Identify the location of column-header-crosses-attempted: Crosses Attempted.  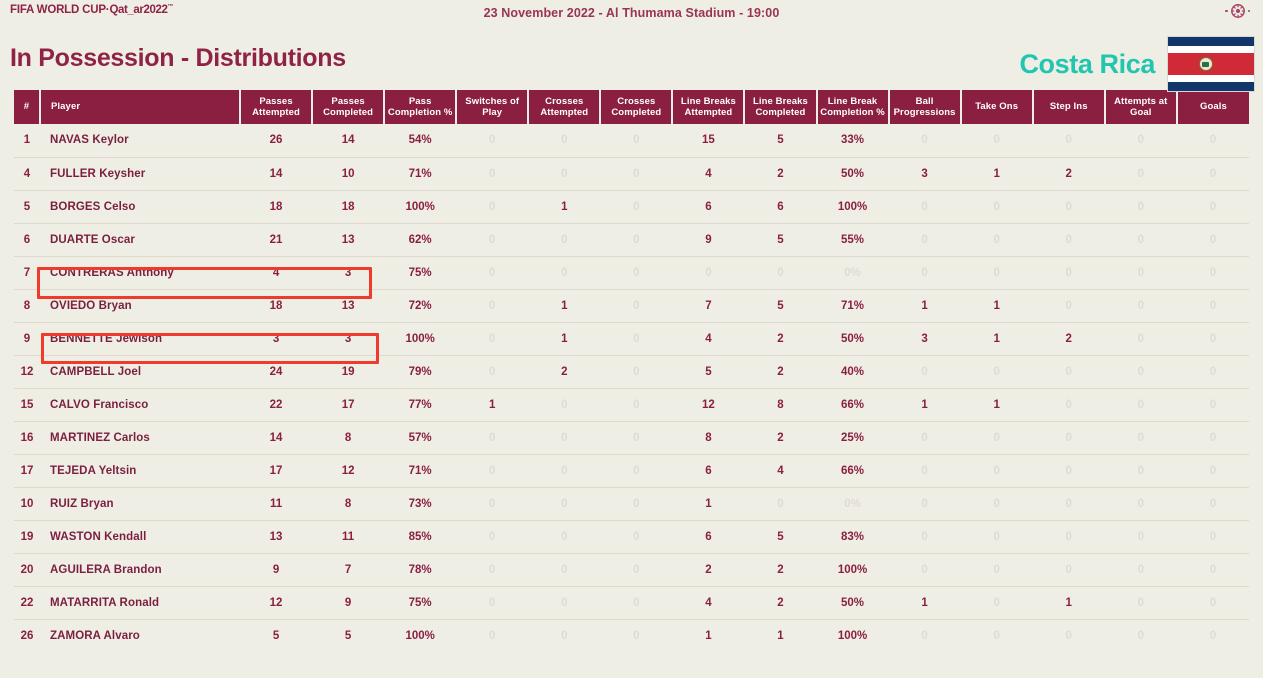
(565, 107).